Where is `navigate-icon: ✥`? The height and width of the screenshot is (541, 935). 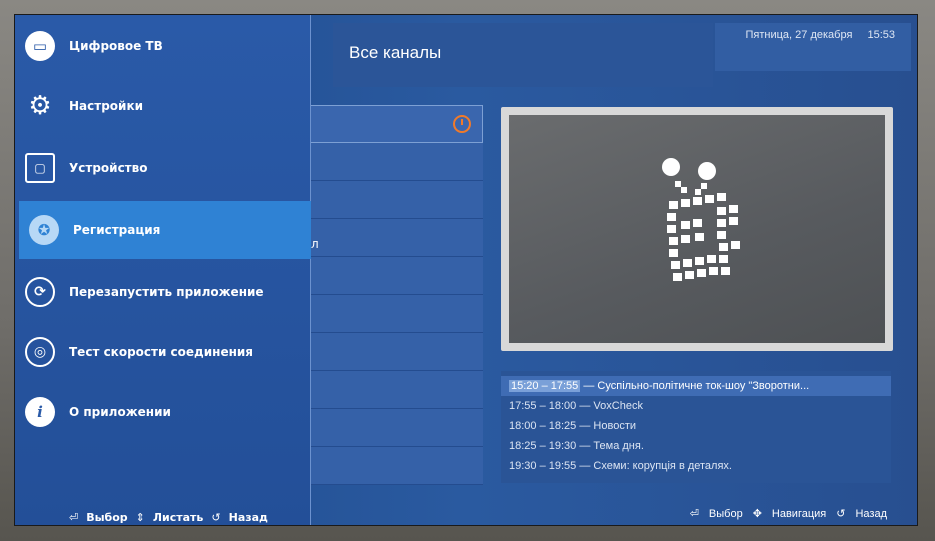
navigate-icon: ✥ is located at coordinates (757, 514).